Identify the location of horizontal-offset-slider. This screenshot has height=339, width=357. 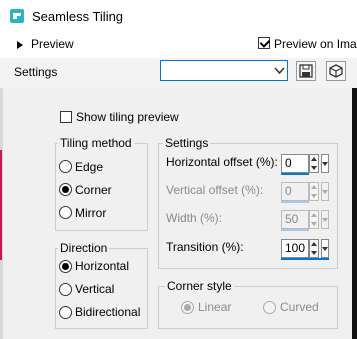
(295, 174).